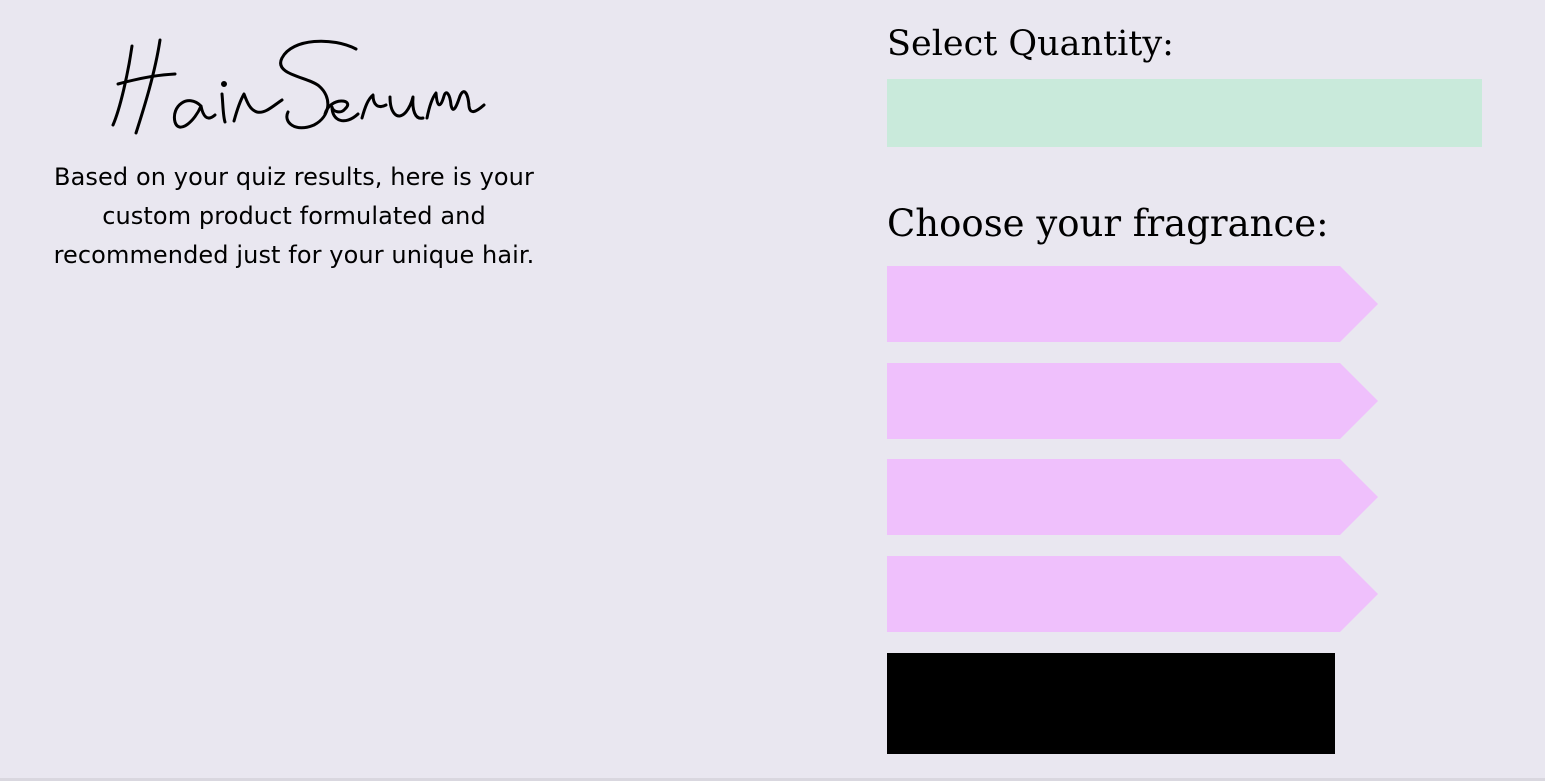  I want to click on quantity-label: Select Quantity:, so click(1030, 44).